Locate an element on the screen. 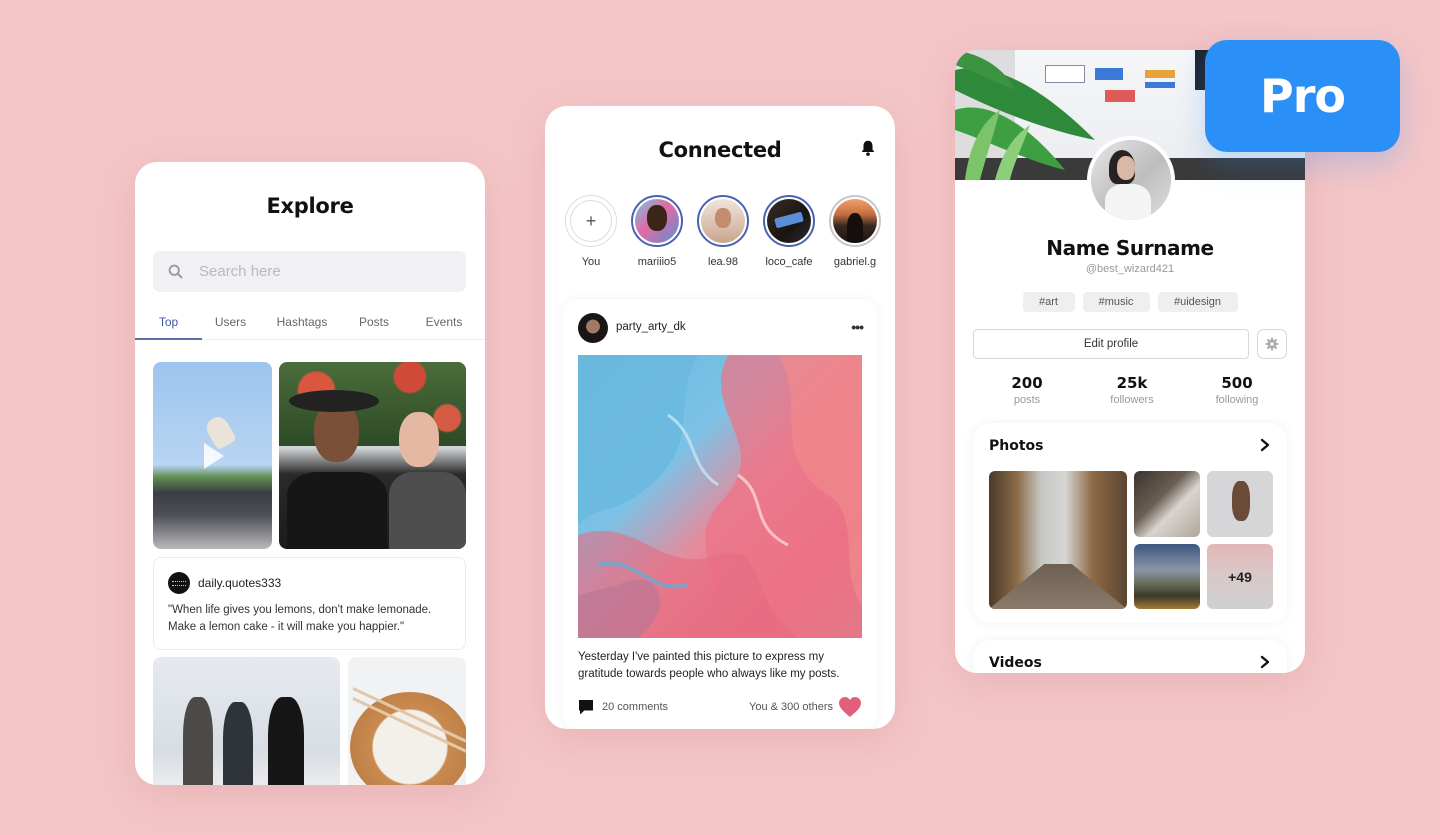  edit-profile-button: Edit profile is located at coordinates (1111, 344).